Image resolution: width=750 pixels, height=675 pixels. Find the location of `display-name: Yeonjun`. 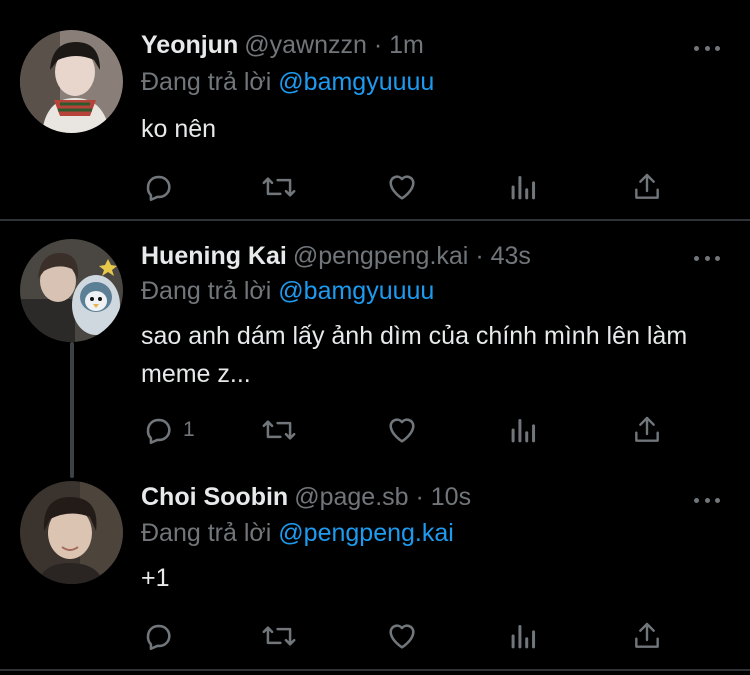

display-name: Yeonjun is located at coordinates (189, 45).